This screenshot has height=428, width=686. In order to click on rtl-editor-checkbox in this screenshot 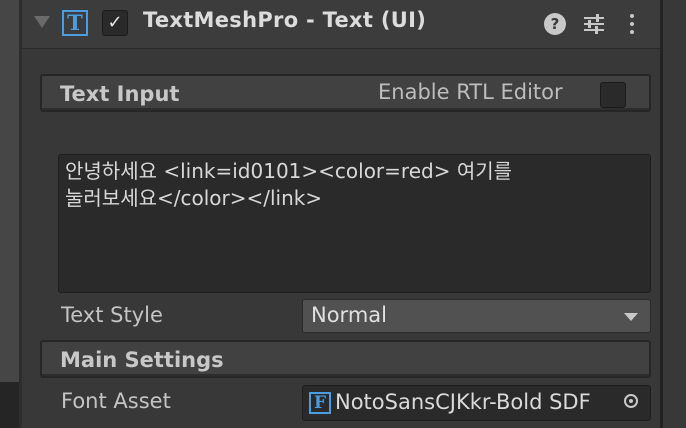, I will do `click(613, 95)`.